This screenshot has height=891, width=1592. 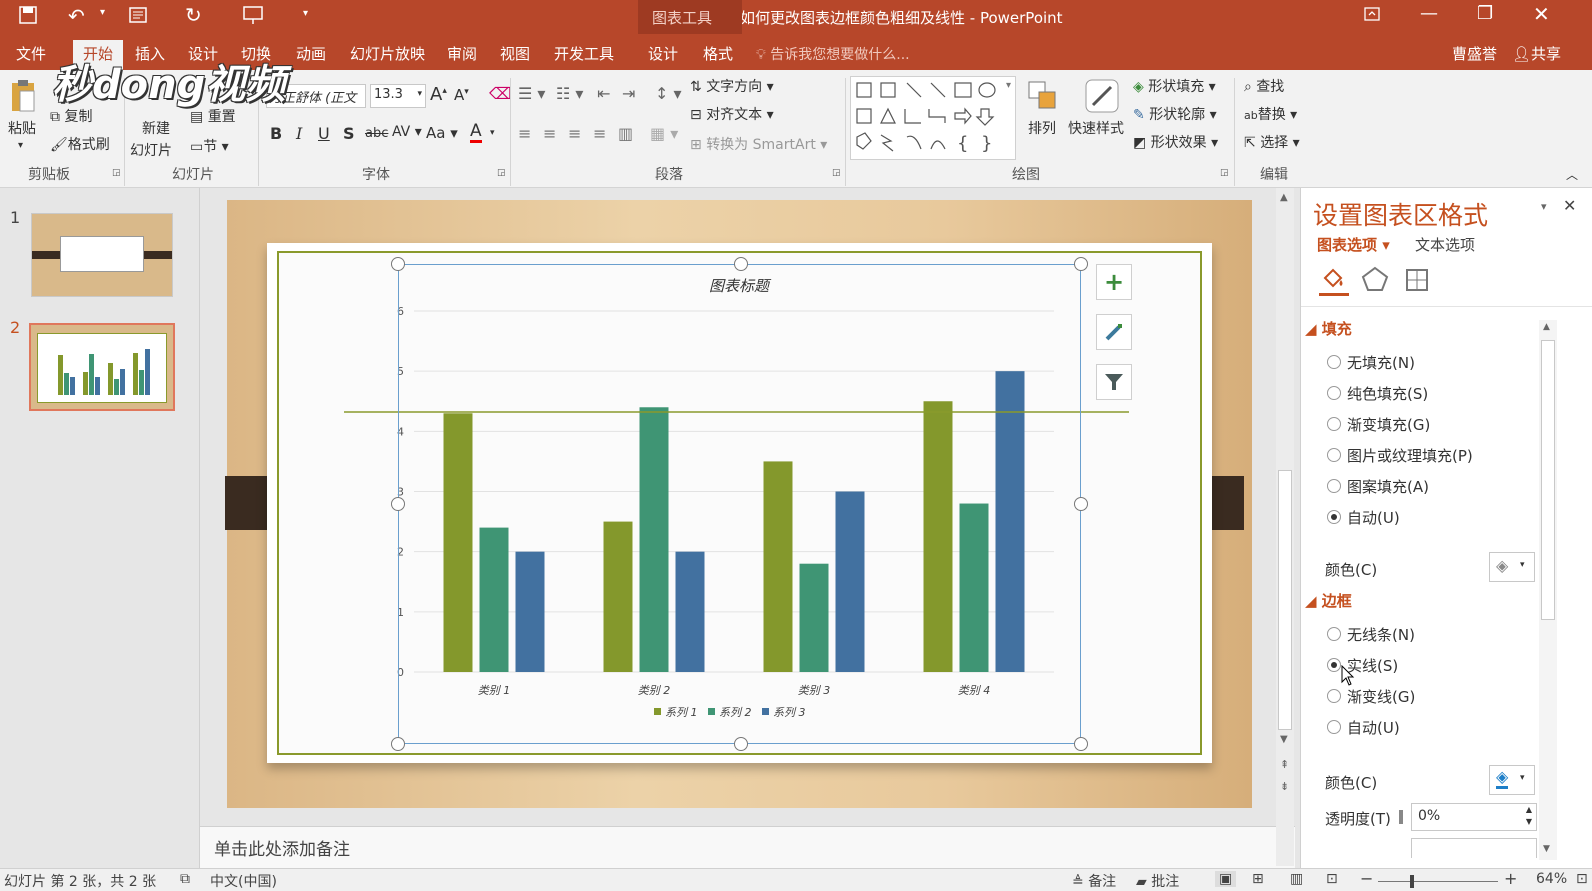 What do you see at coordinates (1551, 879) in the screenshot?
I see `zoom-level: 64%` at bounding box center [1551, 879].